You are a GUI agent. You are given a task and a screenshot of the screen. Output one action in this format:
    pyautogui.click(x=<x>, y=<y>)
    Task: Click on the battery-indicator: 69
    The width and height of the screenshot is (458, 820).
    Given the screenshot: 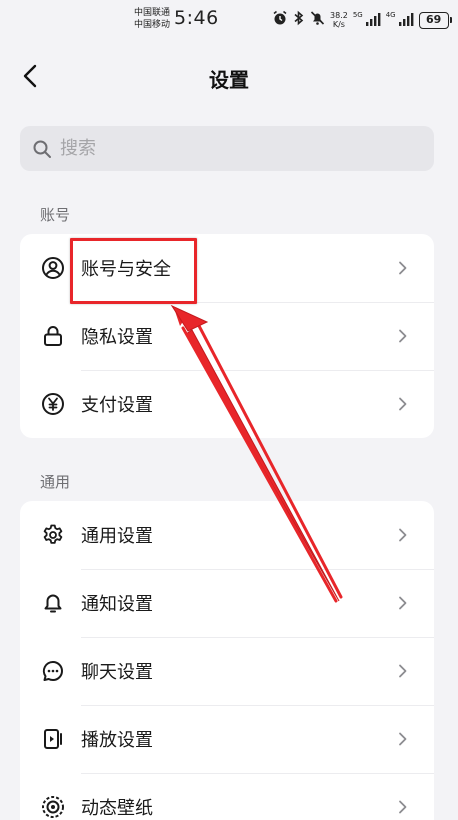 What is the action you would take?
    pyautogui.click(x=435, y=20)
    